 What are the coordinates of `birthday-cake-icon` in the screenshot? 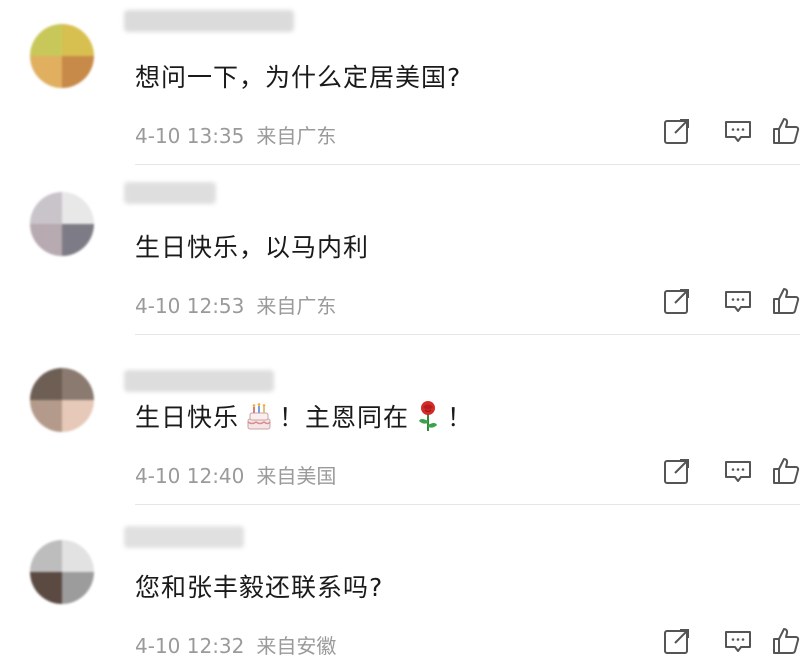 It's located at (259, 419).